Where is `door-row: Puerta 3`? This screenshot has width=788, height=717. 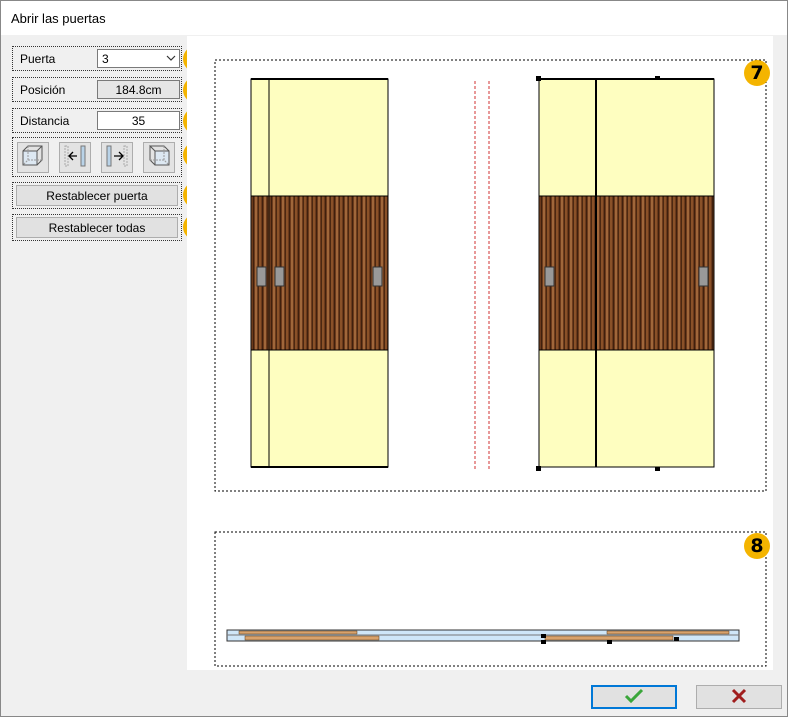 door-row: Puerta 3 is located at coordinates (97, 58).